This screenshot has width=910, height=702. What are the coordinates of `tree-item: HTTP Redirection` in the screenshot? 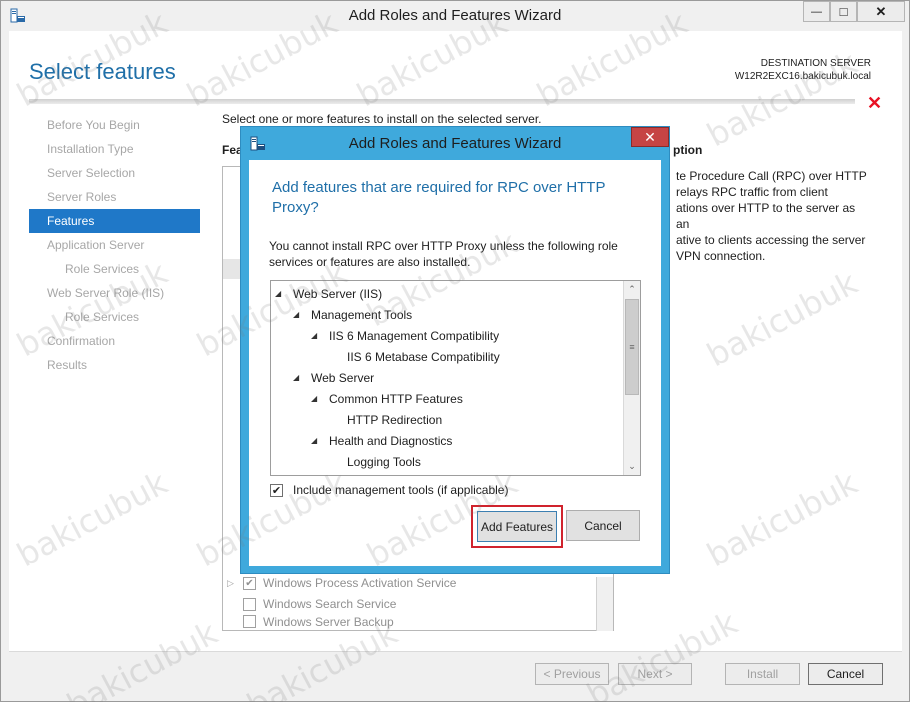 It's located at (385, 419).